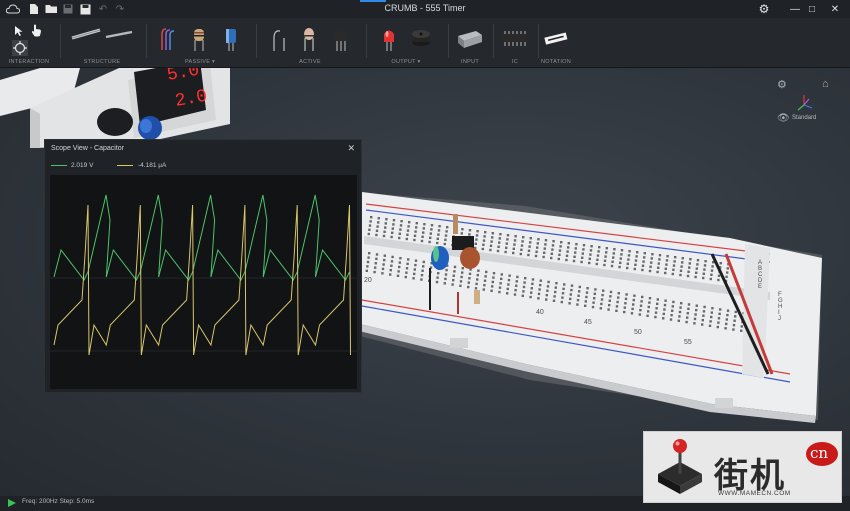 This screenshot has height=511, width=850. I want to click on axis-gizmo-icon, so click(805, 103).